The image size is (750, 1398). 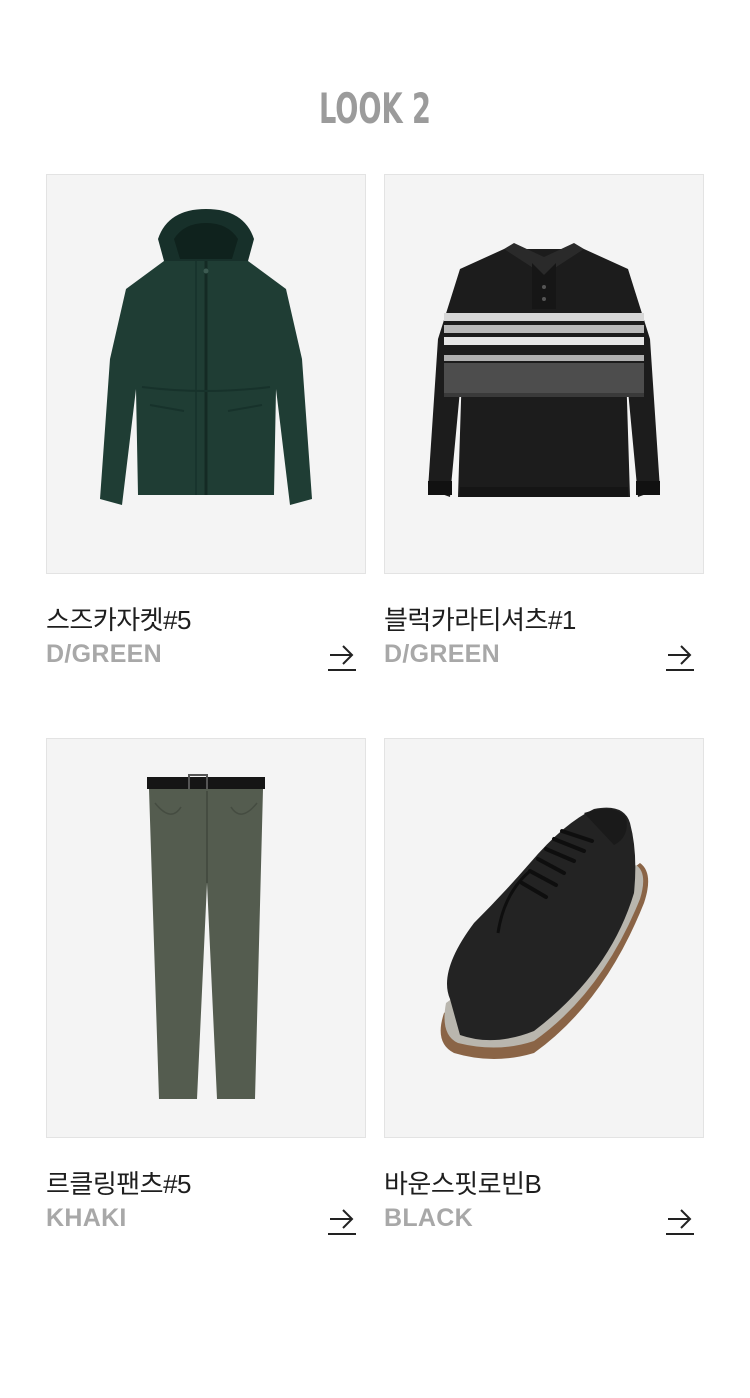 What do you see at coordinates (206, 357) in the screenshot?
I see `jacket-icon` at bounding box center [206, 357].